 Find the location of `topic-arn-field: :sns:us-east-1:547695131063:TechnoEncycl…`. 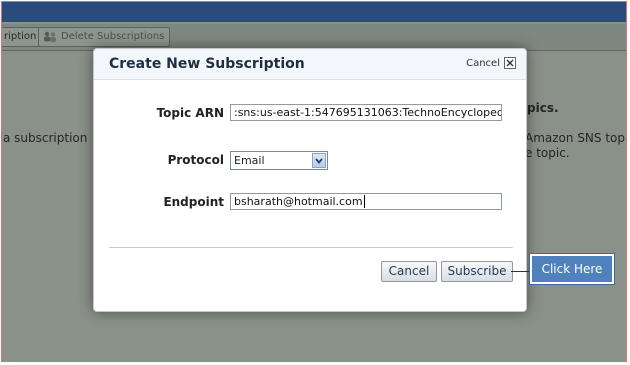

topic-arn-field: :sns:us-east-1:547695131063:TechnoEncycl… is located at coordinates (366, 112).